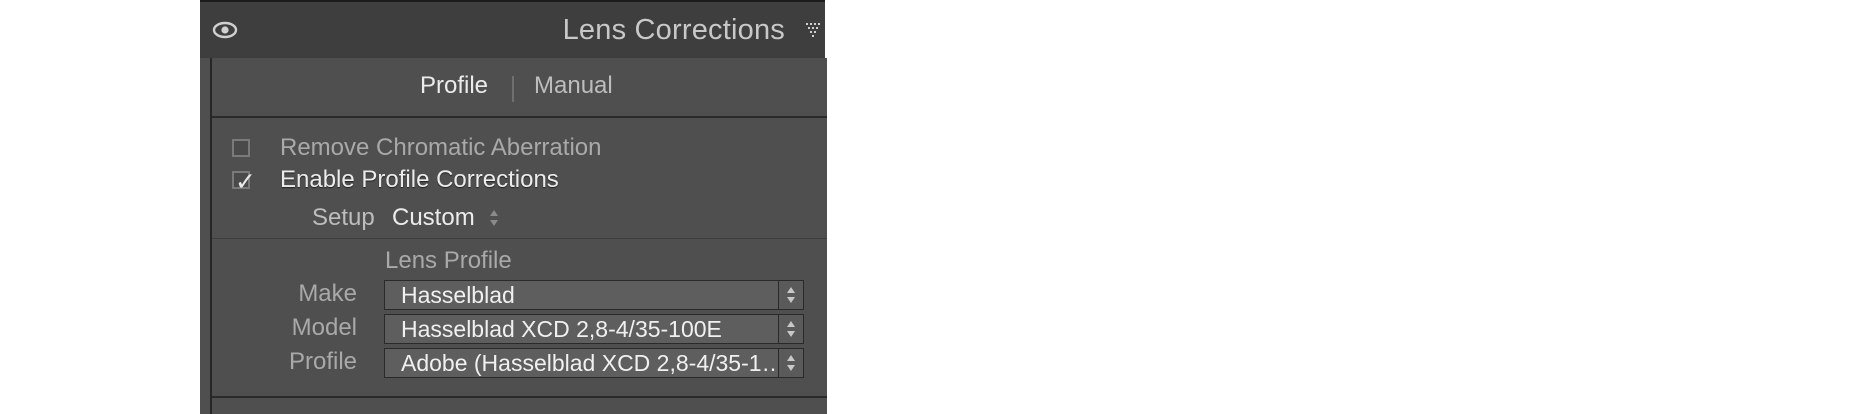  Describe the element at coordinates (673, 30) in the screenshot. I see `panel-title: Lens Corrections` at that location.